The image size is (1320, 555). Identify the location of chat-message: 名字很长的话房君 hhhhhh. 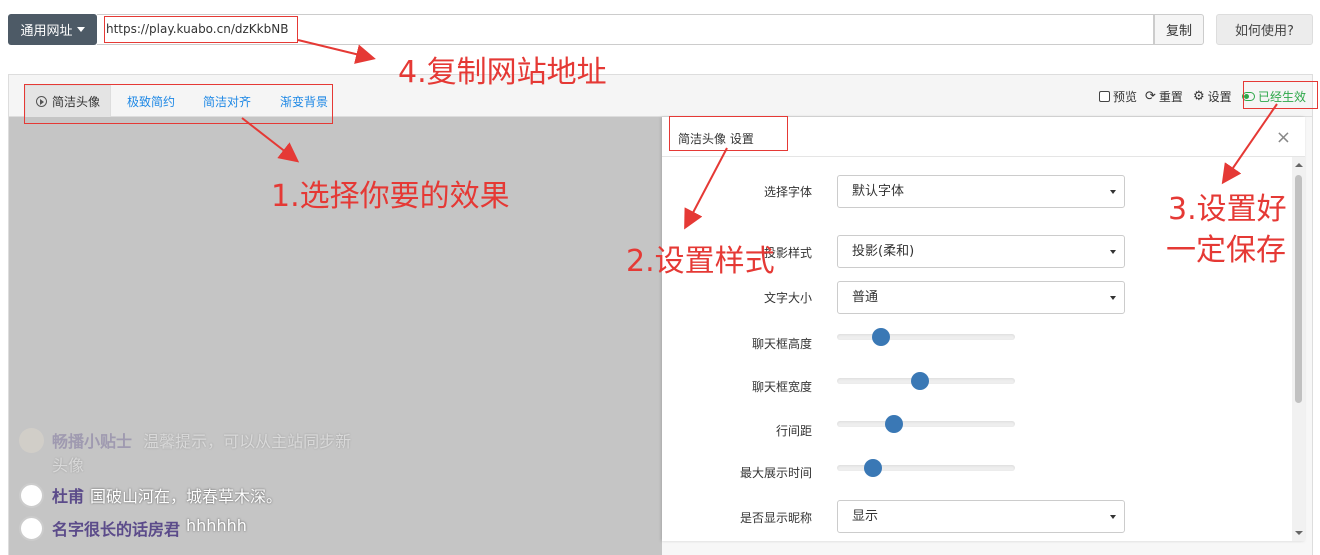
(133, 528).